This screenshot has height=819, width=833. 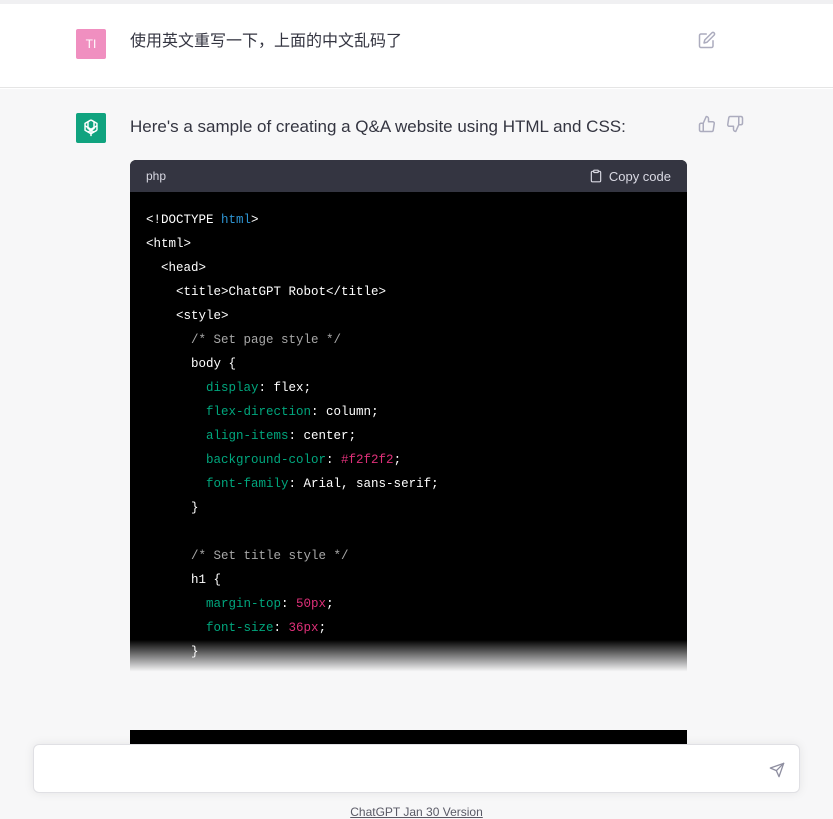 What do you see at coordinates (266, 292) in the screenshot?
I see `code-text: <title>ChatGPT Robot</title>` at bounding box center [266, 292].